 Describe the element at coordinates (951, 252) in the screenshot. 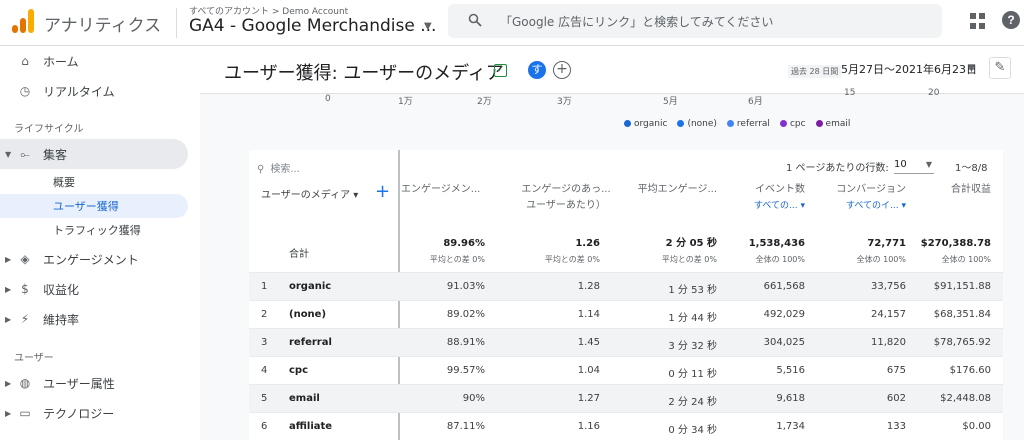

I see `total-cell: $270,388.78 全体の 100%` at that location.